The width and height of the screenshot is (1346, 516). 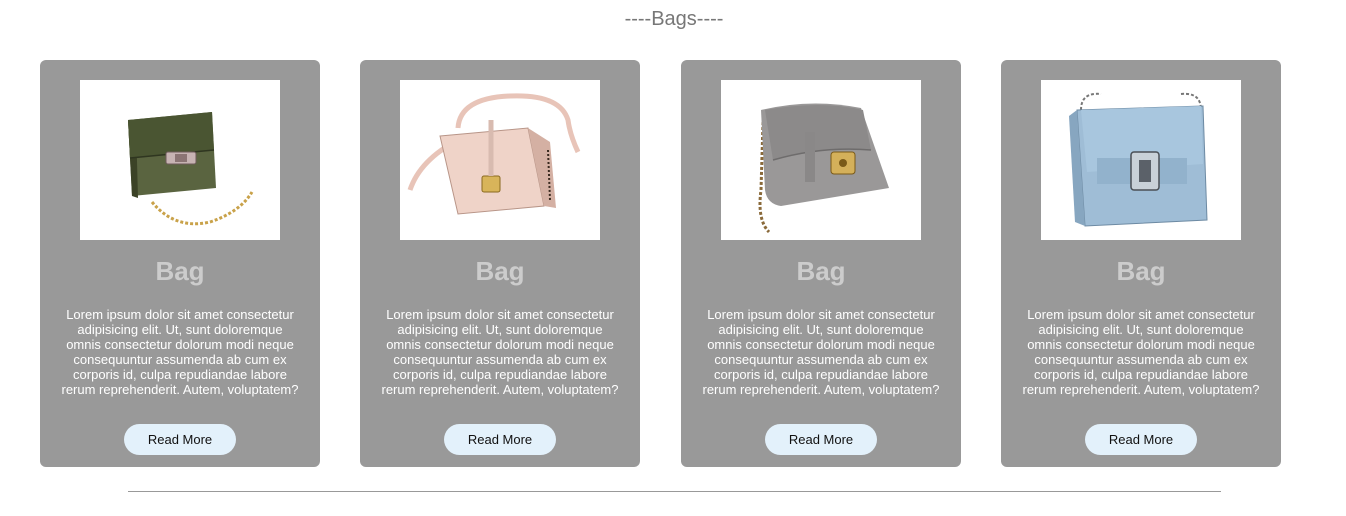 I want to click on green-chain-bag-image, so click(x=180, y=160).